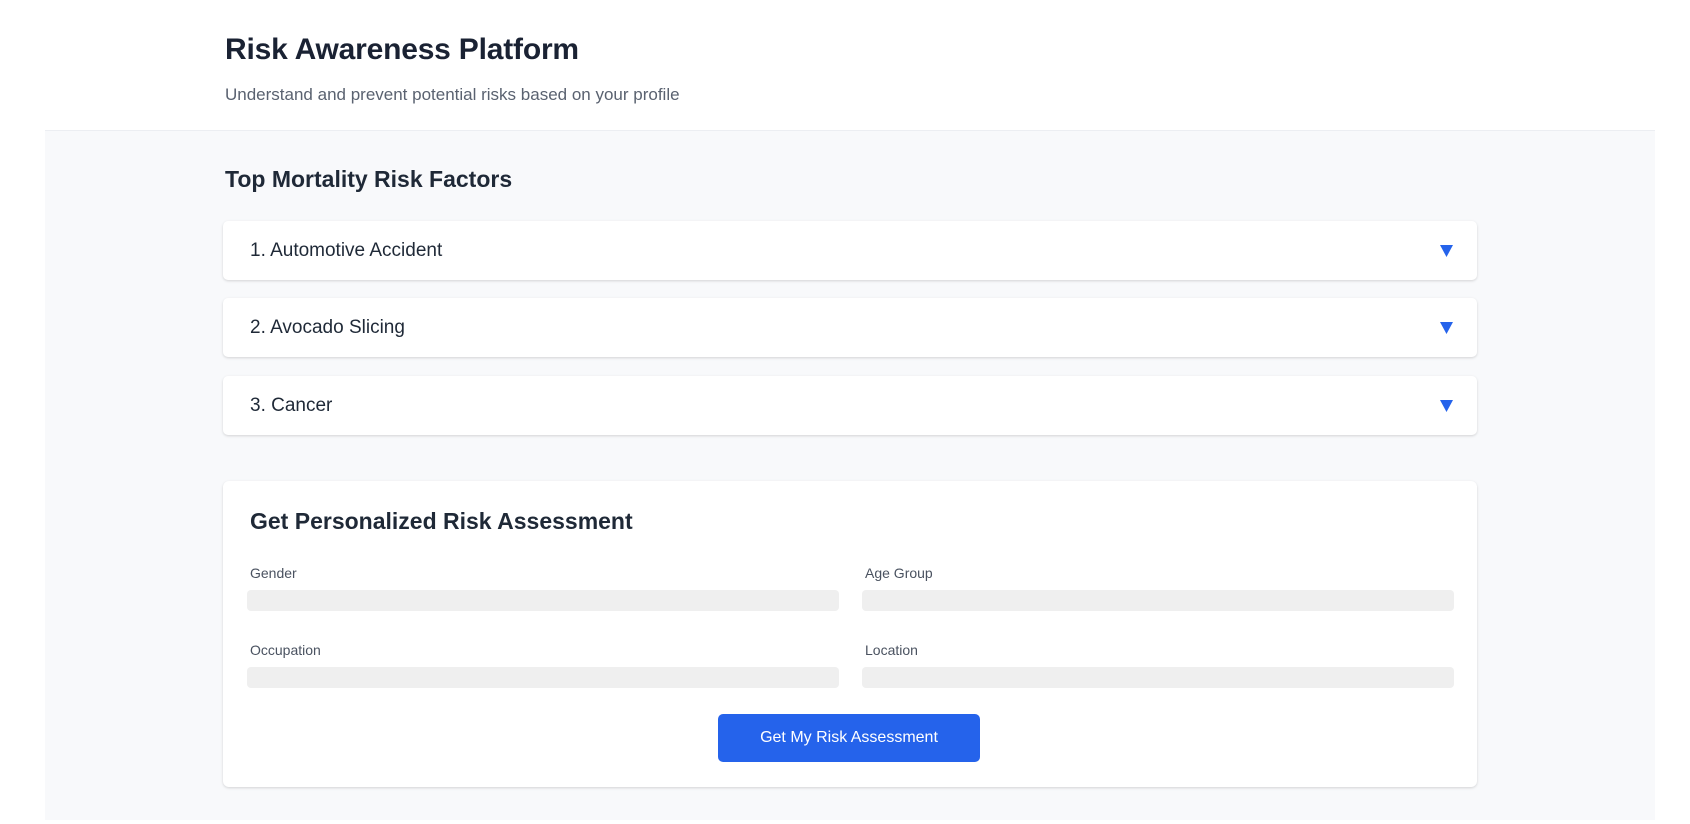 The height and width of the screenshot is (824, 1690). I want to click on occupation-field, so click(543, 677).